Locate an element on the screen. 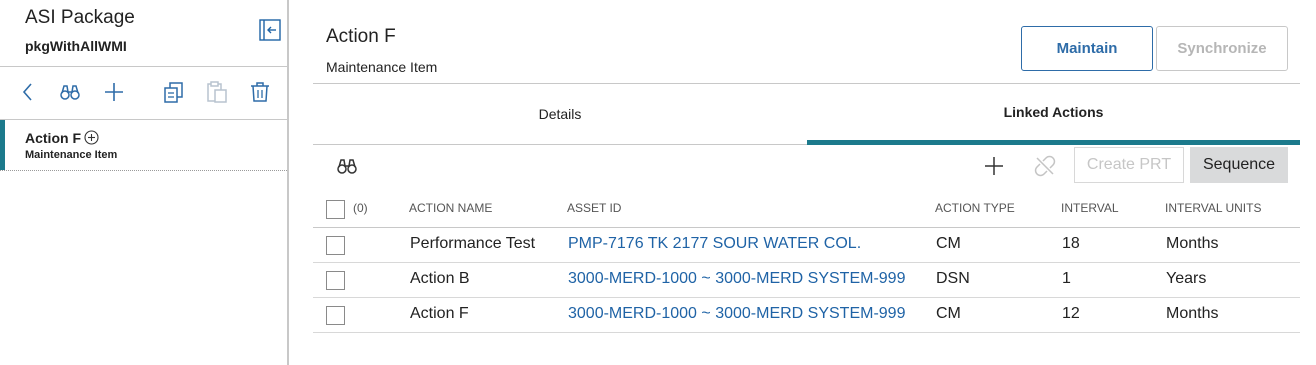 The width and height of the screenshot is (1316, 365). column-header-interval: INTERVAL is located at coordinates (1090, 208).